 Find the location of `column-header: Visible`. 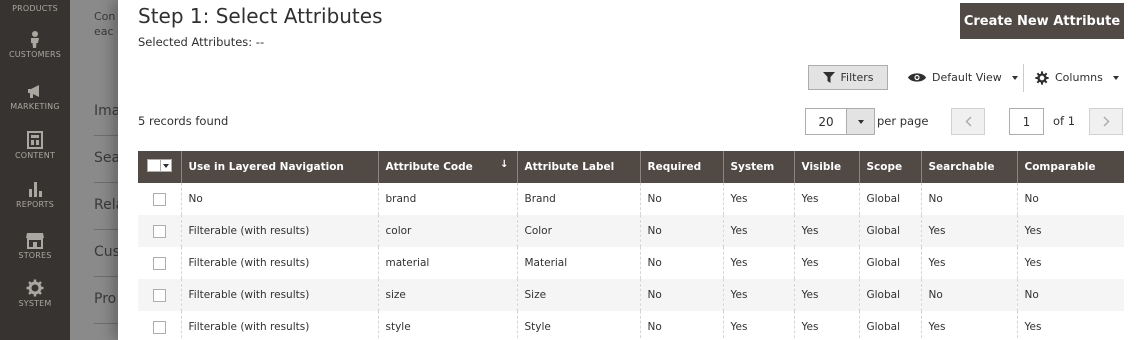

column-header: Visible is located at coordinates (826, 167).